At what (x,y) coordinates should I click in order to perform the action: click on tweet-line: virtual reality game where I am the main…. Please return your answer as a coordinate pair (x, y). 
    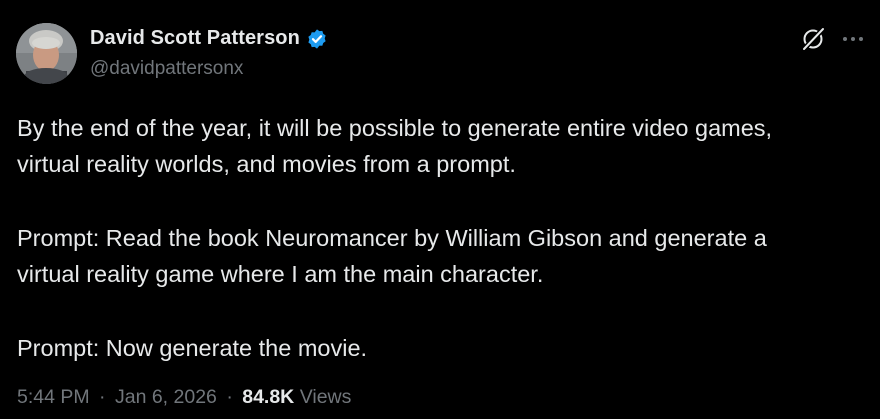
    Looking at the image, I should click on (280, 274).